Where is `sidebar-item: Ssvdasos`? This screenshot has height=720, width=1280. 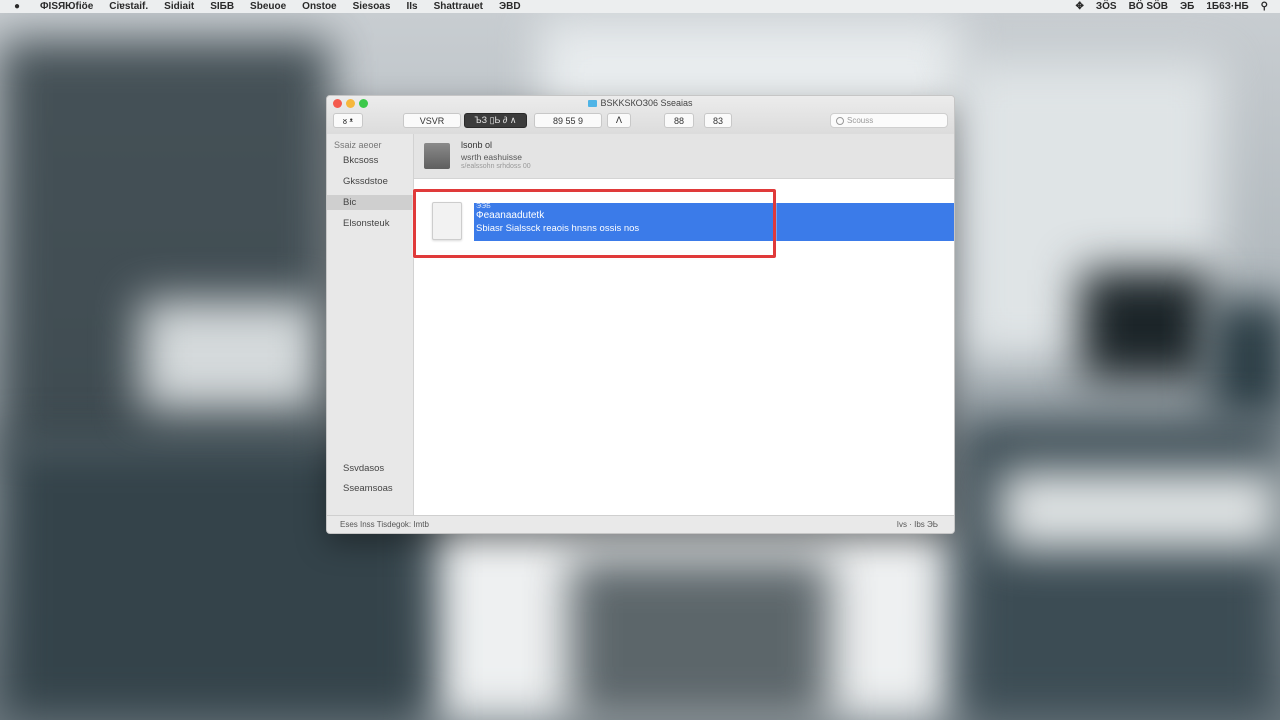 sidebar-item: Ssvdasos is located at coordinates (370, 468).